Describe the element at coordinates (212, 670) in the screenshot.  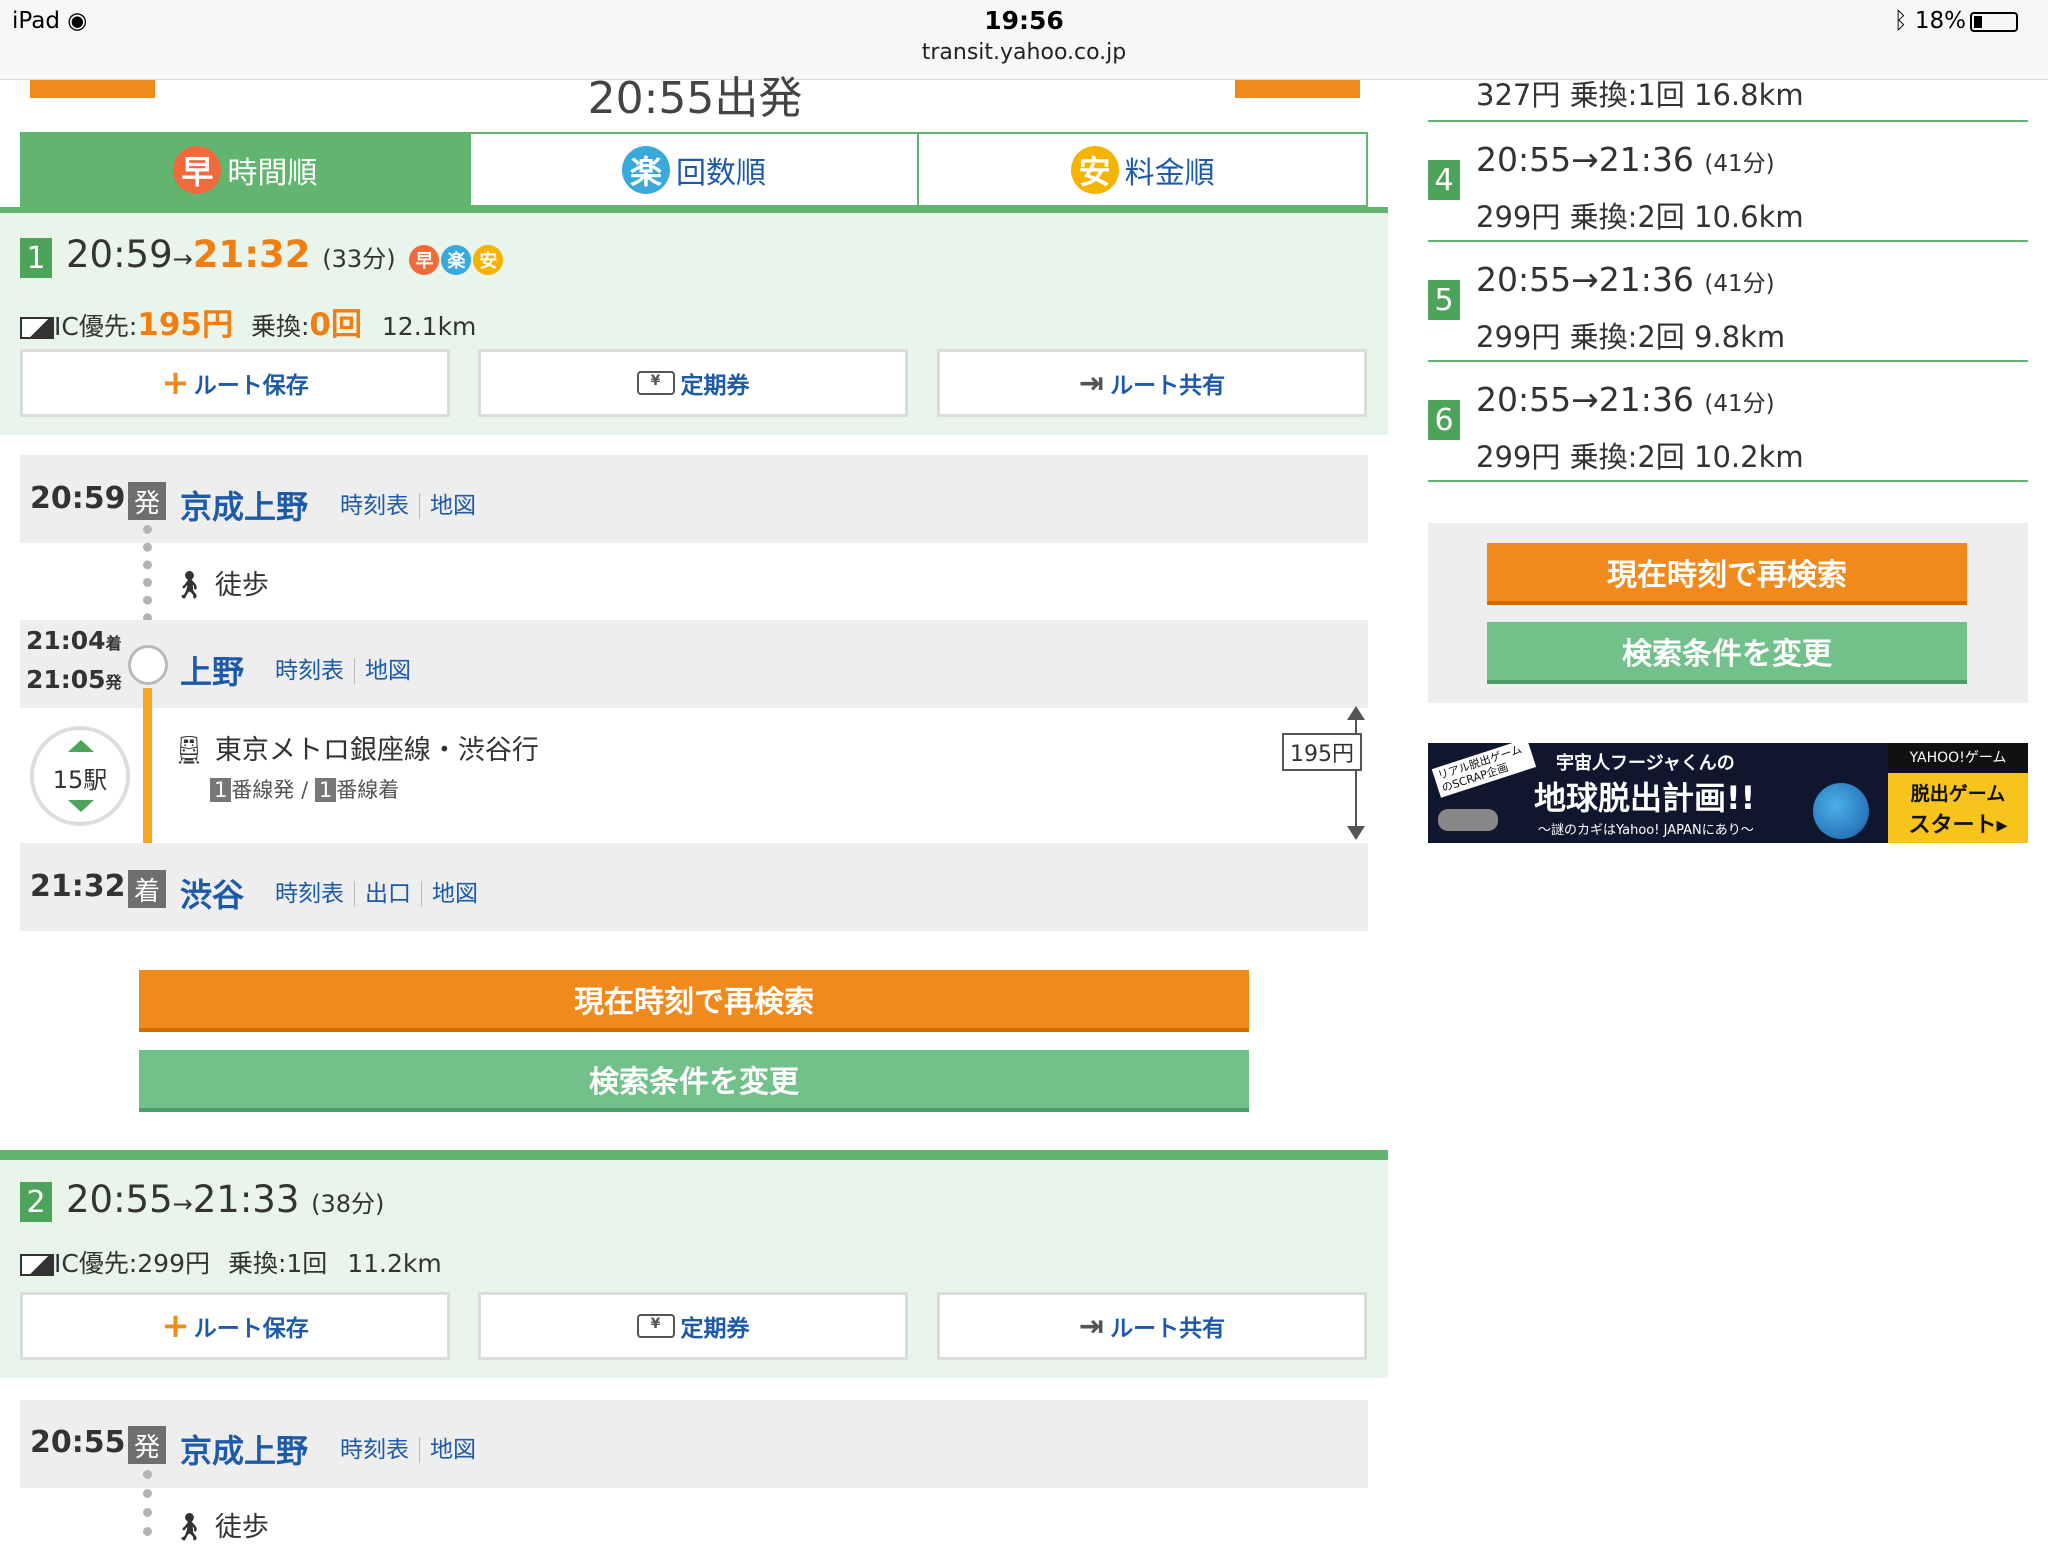
I see `station-name: 上野` at that location.